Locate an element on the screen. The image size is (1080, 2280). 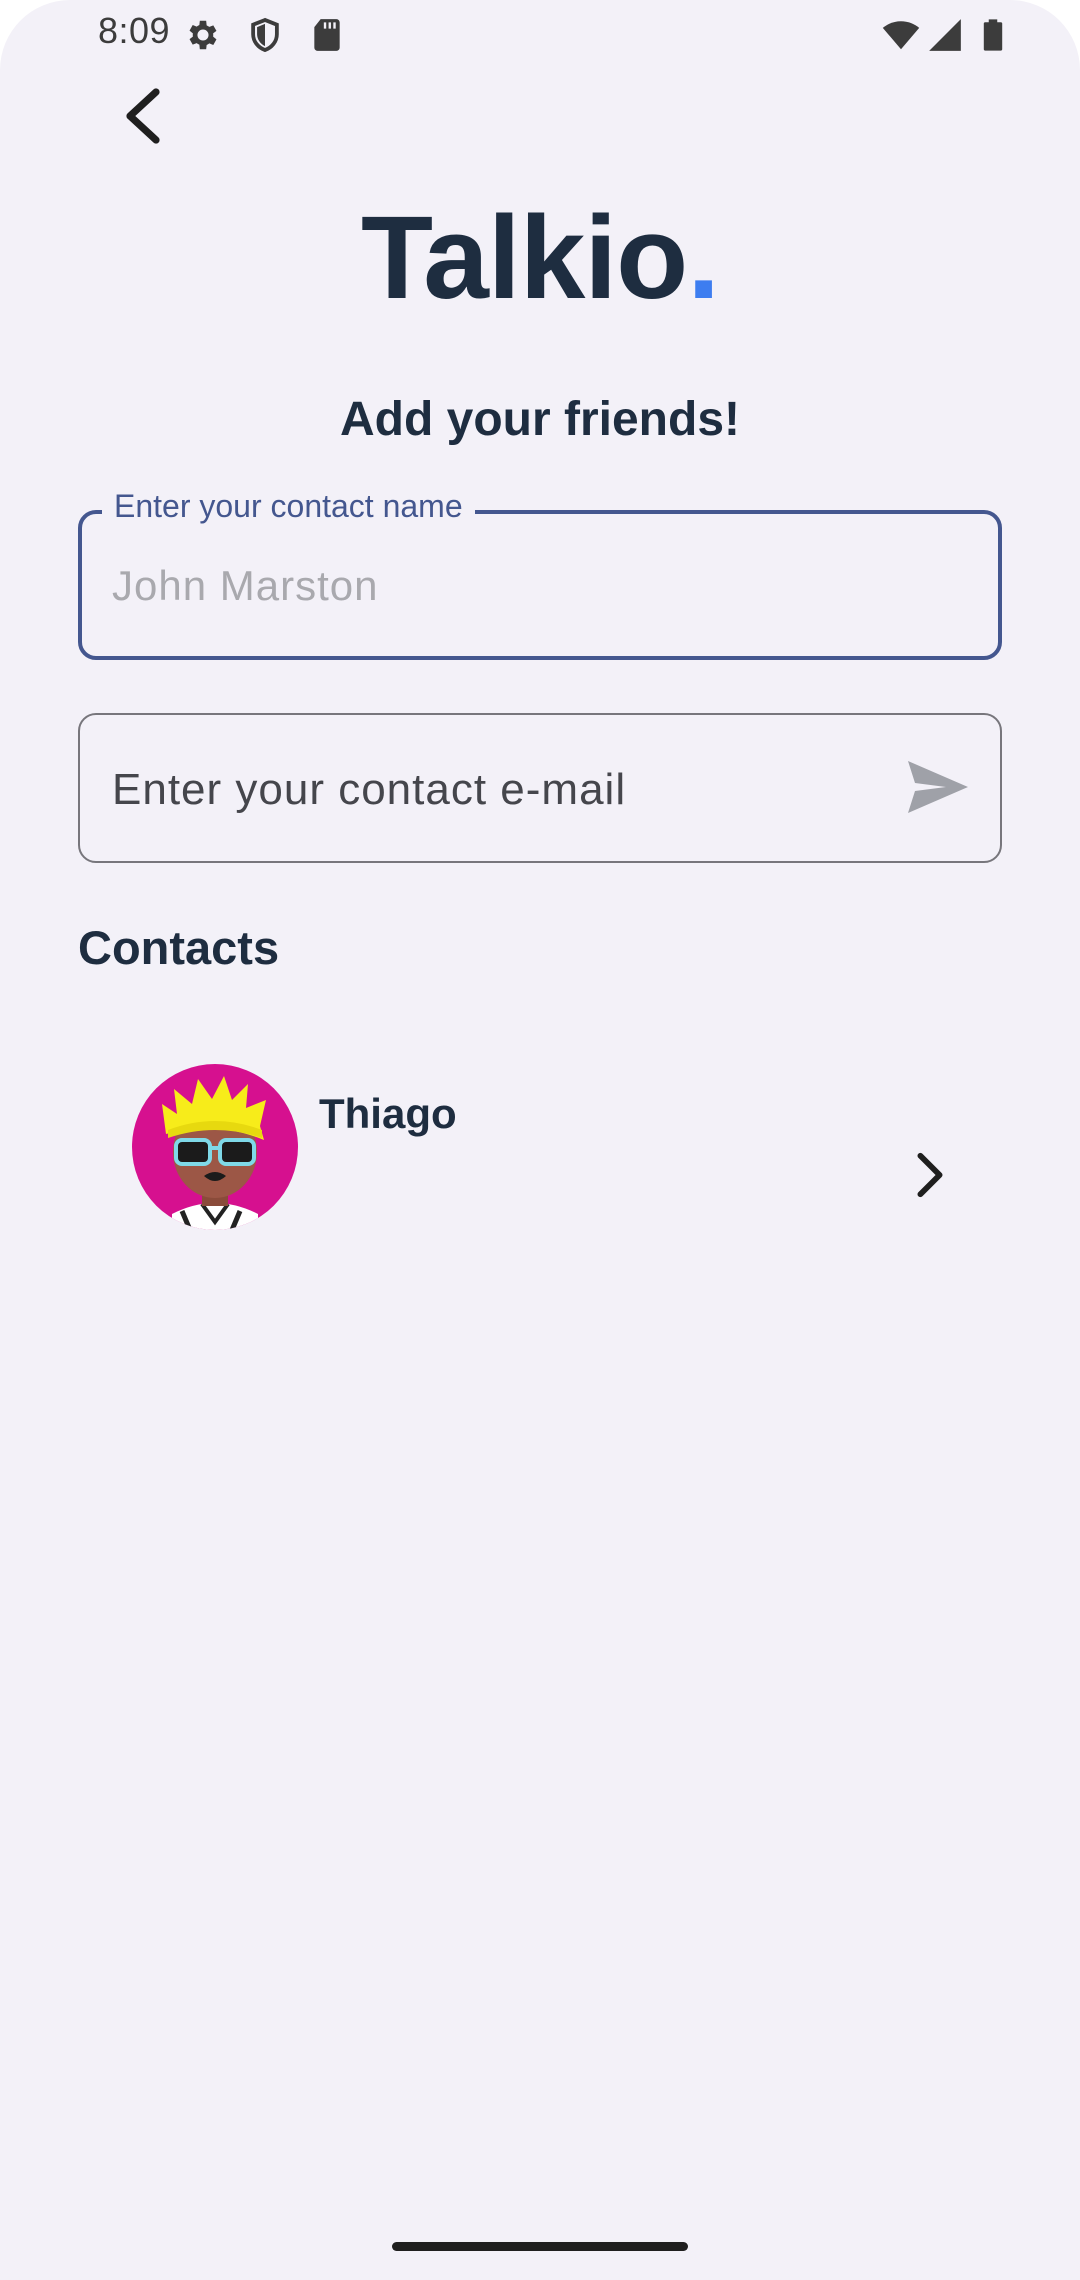
contact-list-item: Thiago is located at coordinates (540, 1135).